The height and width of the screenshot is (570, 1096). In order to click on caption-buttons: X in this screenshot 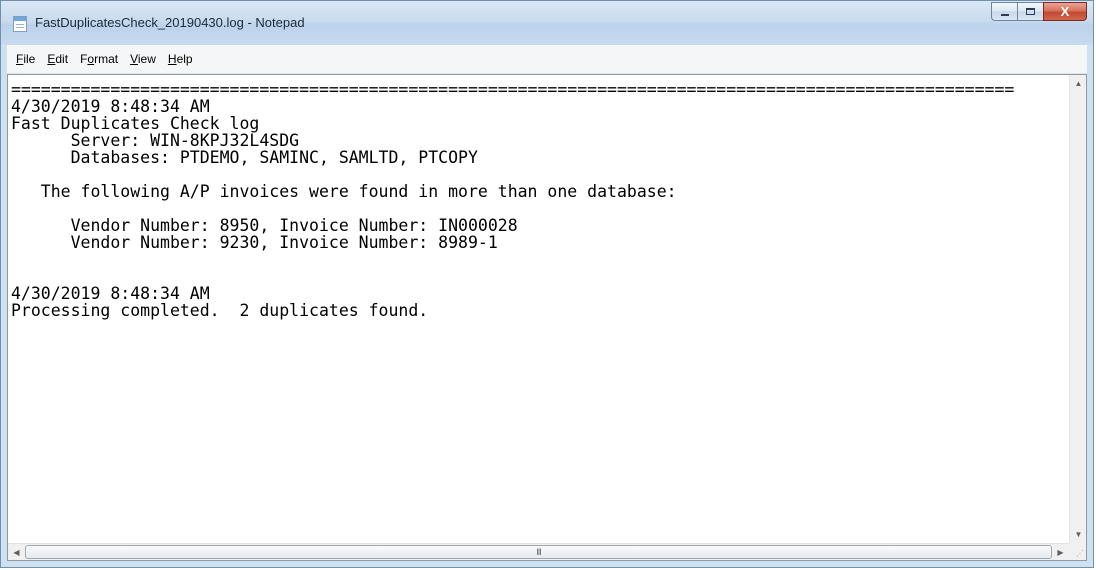, I will do `click(1039, 11)`.